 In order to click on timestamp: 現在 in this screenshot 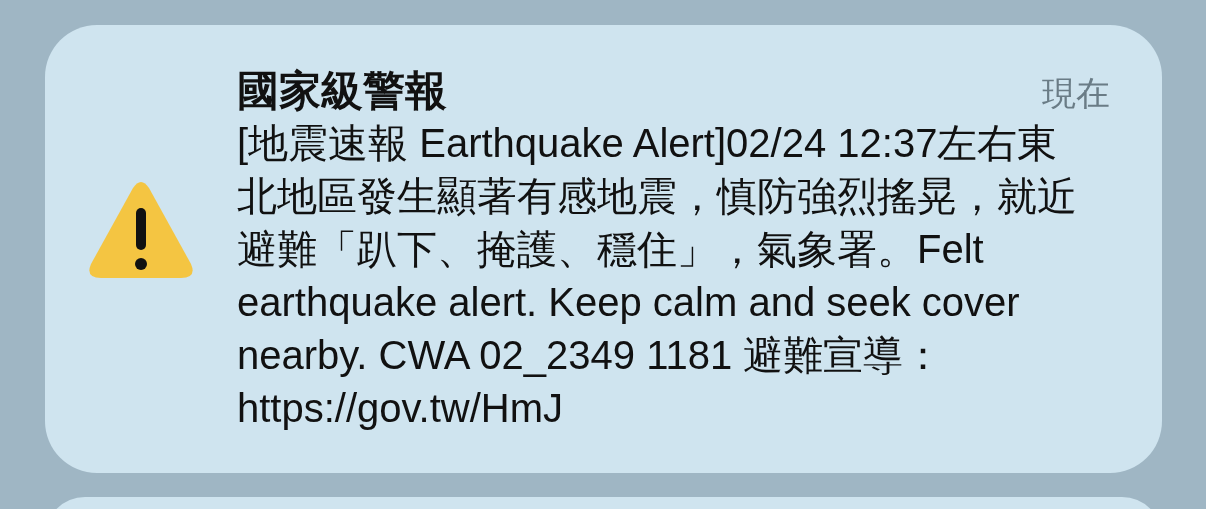, I will do `click(1076, 93)`.